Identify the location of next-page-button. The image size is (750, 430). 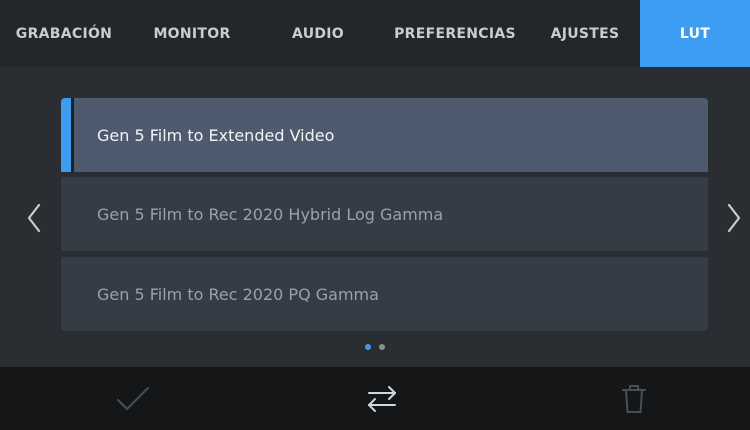
(734, 218).